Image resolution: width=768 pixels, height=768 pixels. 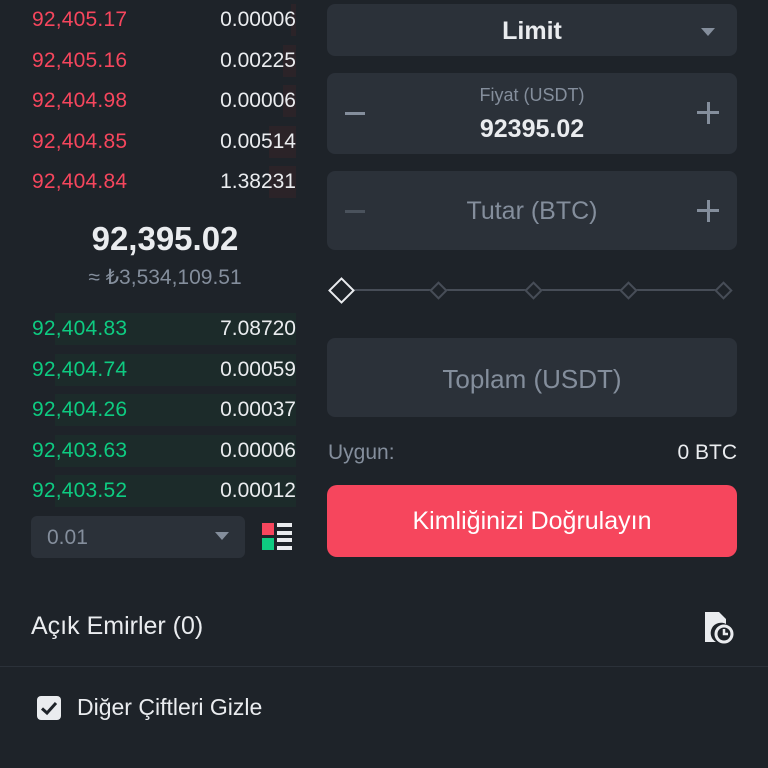 I want to click on slider-handle, so click(x=341, y=290).